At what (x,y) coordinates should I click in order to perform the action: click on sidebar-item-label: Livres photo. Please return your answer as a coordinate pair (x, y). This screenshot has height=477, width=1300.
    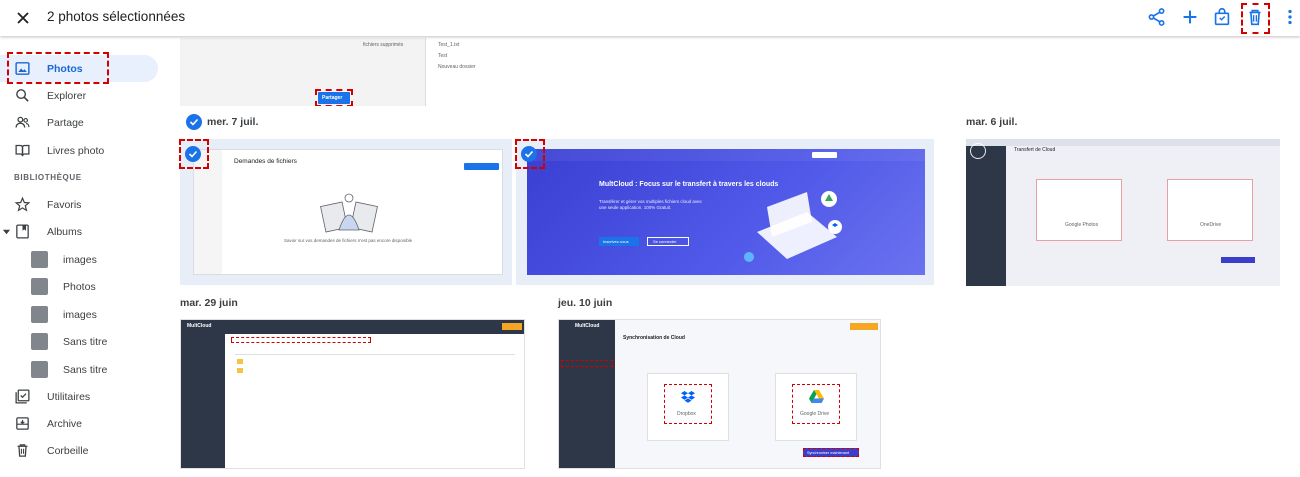
    Looking at the image, I should click on (76, 150).